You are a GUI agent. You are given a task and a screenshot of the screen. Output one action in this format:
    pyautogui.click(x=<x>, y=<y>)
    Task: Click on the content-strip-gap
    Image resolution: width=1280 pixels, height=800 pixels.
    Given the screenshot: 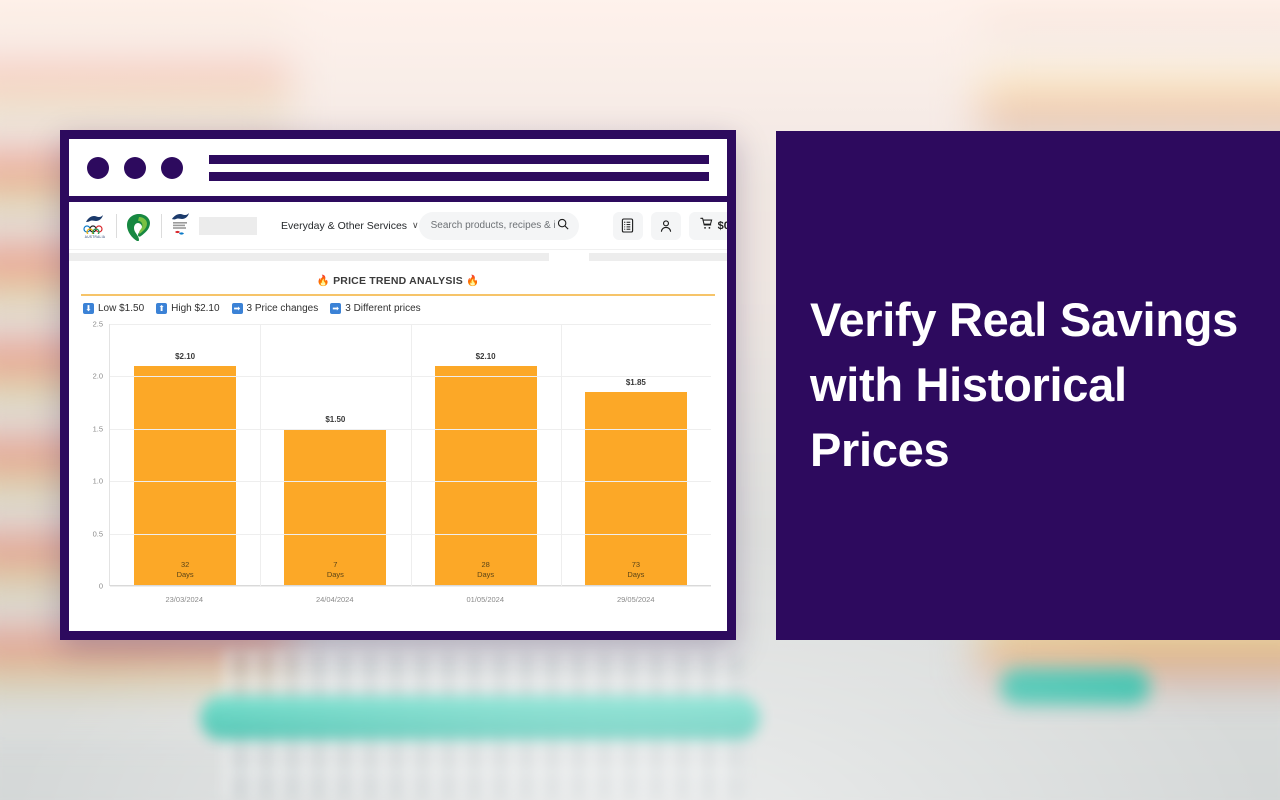 What is the action you would take?
    pyautogui.click(x=569, y=257)
    